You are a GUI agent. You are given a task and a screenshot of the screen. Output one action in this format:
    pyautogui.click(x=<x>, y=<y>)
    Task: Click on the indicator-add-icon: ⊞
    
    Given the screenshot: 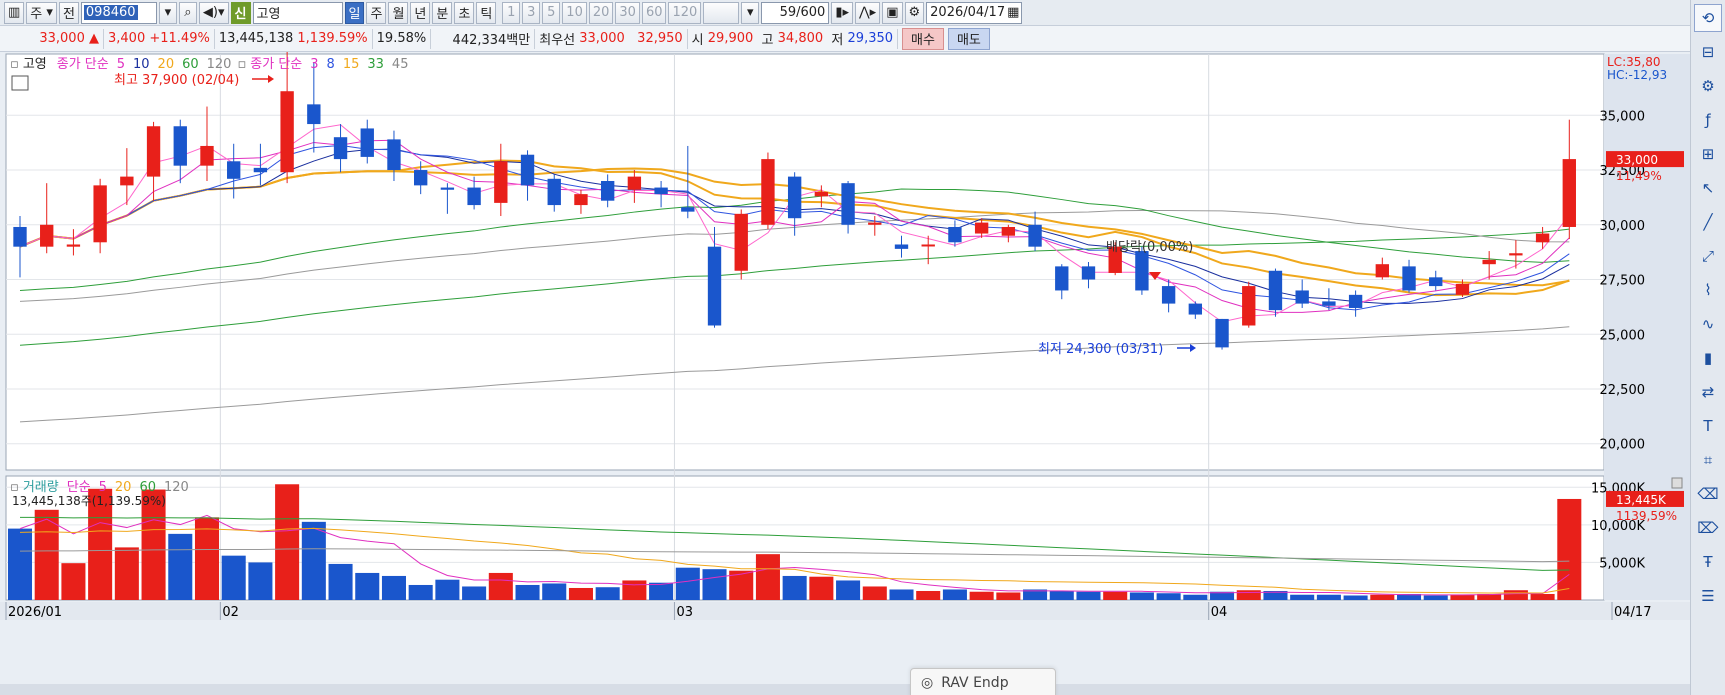 What is the action you would take?
    pyautogui.click(x=1708, y=154)
    